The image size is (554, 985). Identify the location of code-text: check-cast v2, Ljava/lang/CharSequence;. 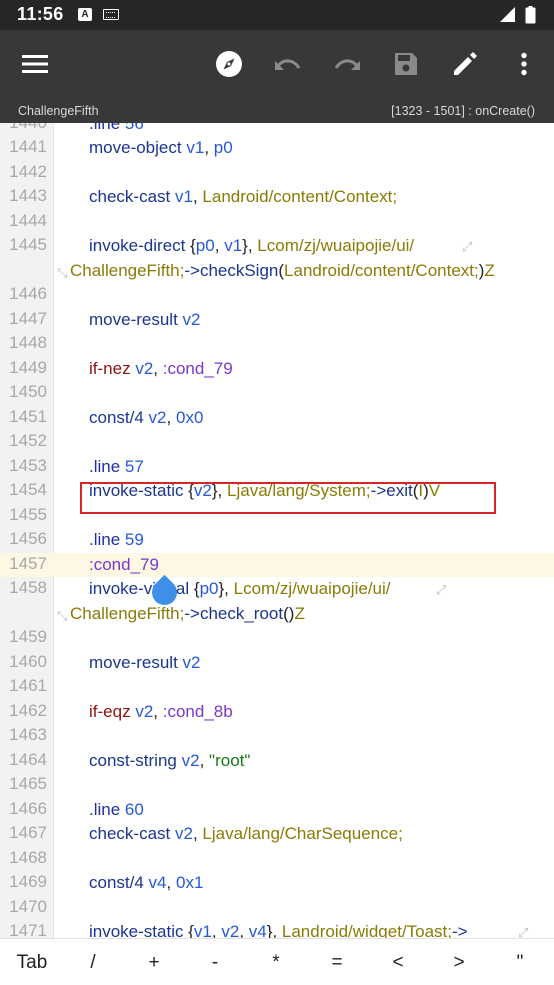
(246, 834).